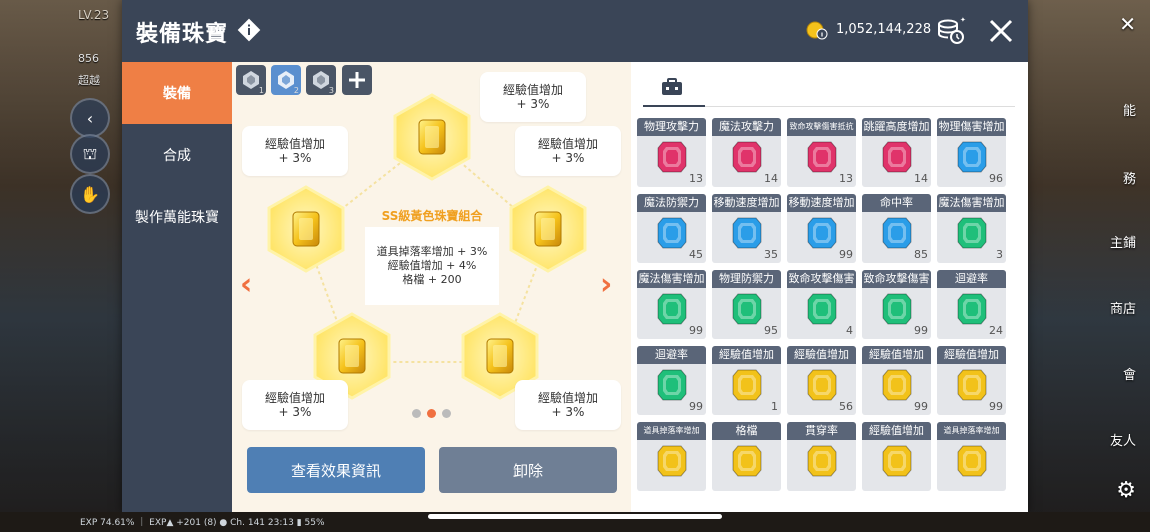 The width and height of the screenshot is (1150, 532). What do you see at coordinates (774, 406) in the screenshot?
I see `slot-count: 1` at bounding box center [774, 406].